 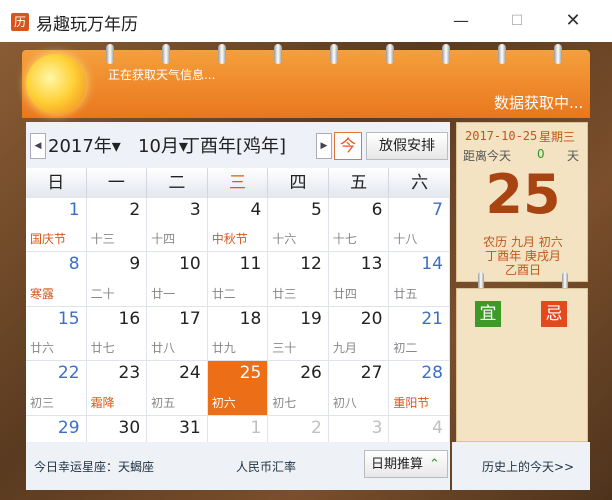 I want to click on lunar-label: 十七, so click(x=344, y=239).